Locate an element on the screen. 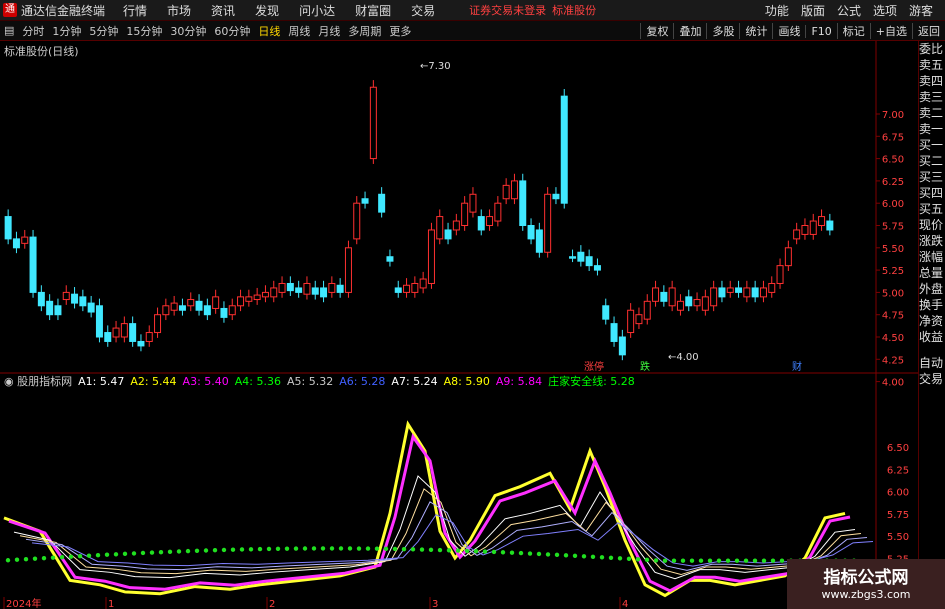  sidebar-item-3: 卖三 is located at coordinates (932, 97).